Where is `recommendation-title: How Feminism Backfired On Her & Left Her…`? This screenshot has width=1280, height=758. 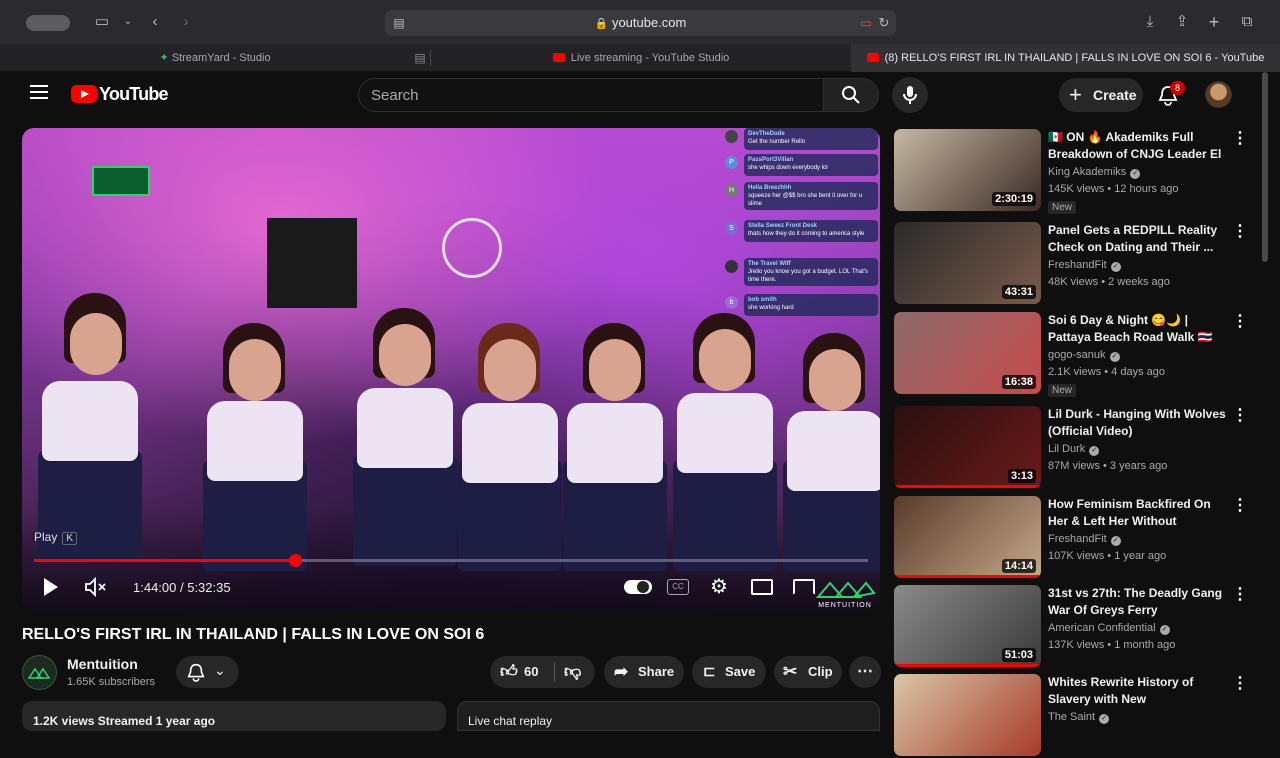 recommendation-title: How Feminism Backfired On Her & Left Her… is located at coordinates (1138, 513).